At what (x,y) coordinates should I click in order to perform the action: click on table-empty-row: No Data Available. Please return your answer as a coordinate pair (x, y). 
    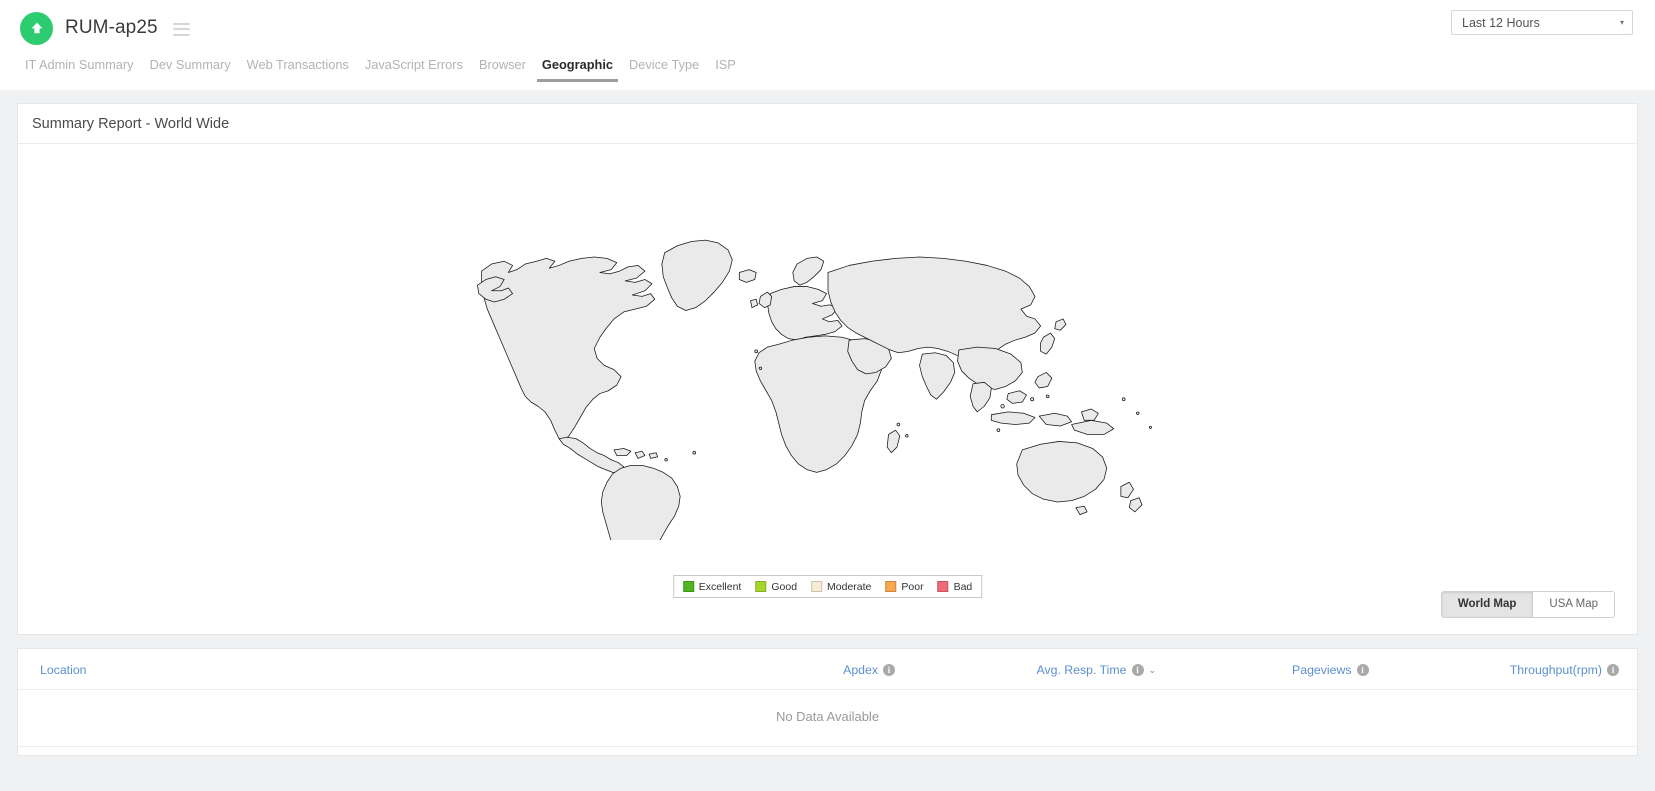
    Looking at the image, I should click on (827, 718).